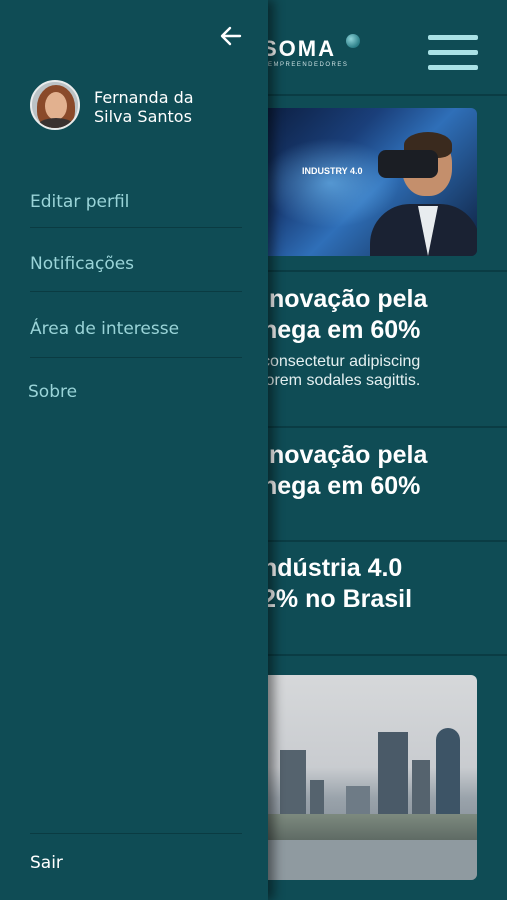  I want to click on logo-text: SOMA, so click(299, 48).